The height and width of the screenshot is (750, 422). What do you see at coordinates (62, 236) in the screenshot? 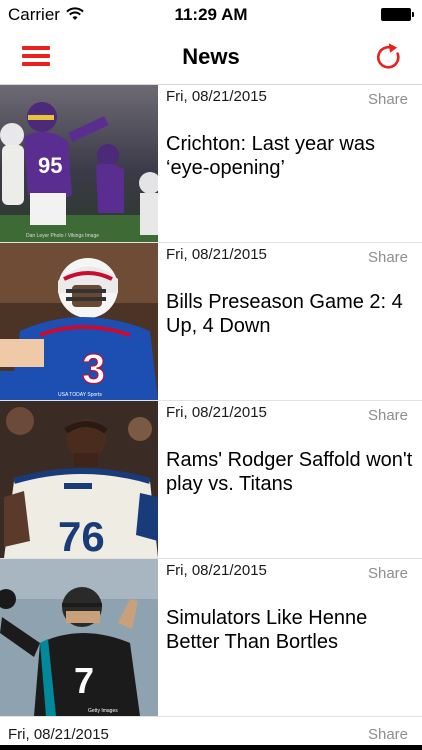
I see `photo-credit: Dan Leyer Photo / Vikings Image` at bounding box center [62, 236].